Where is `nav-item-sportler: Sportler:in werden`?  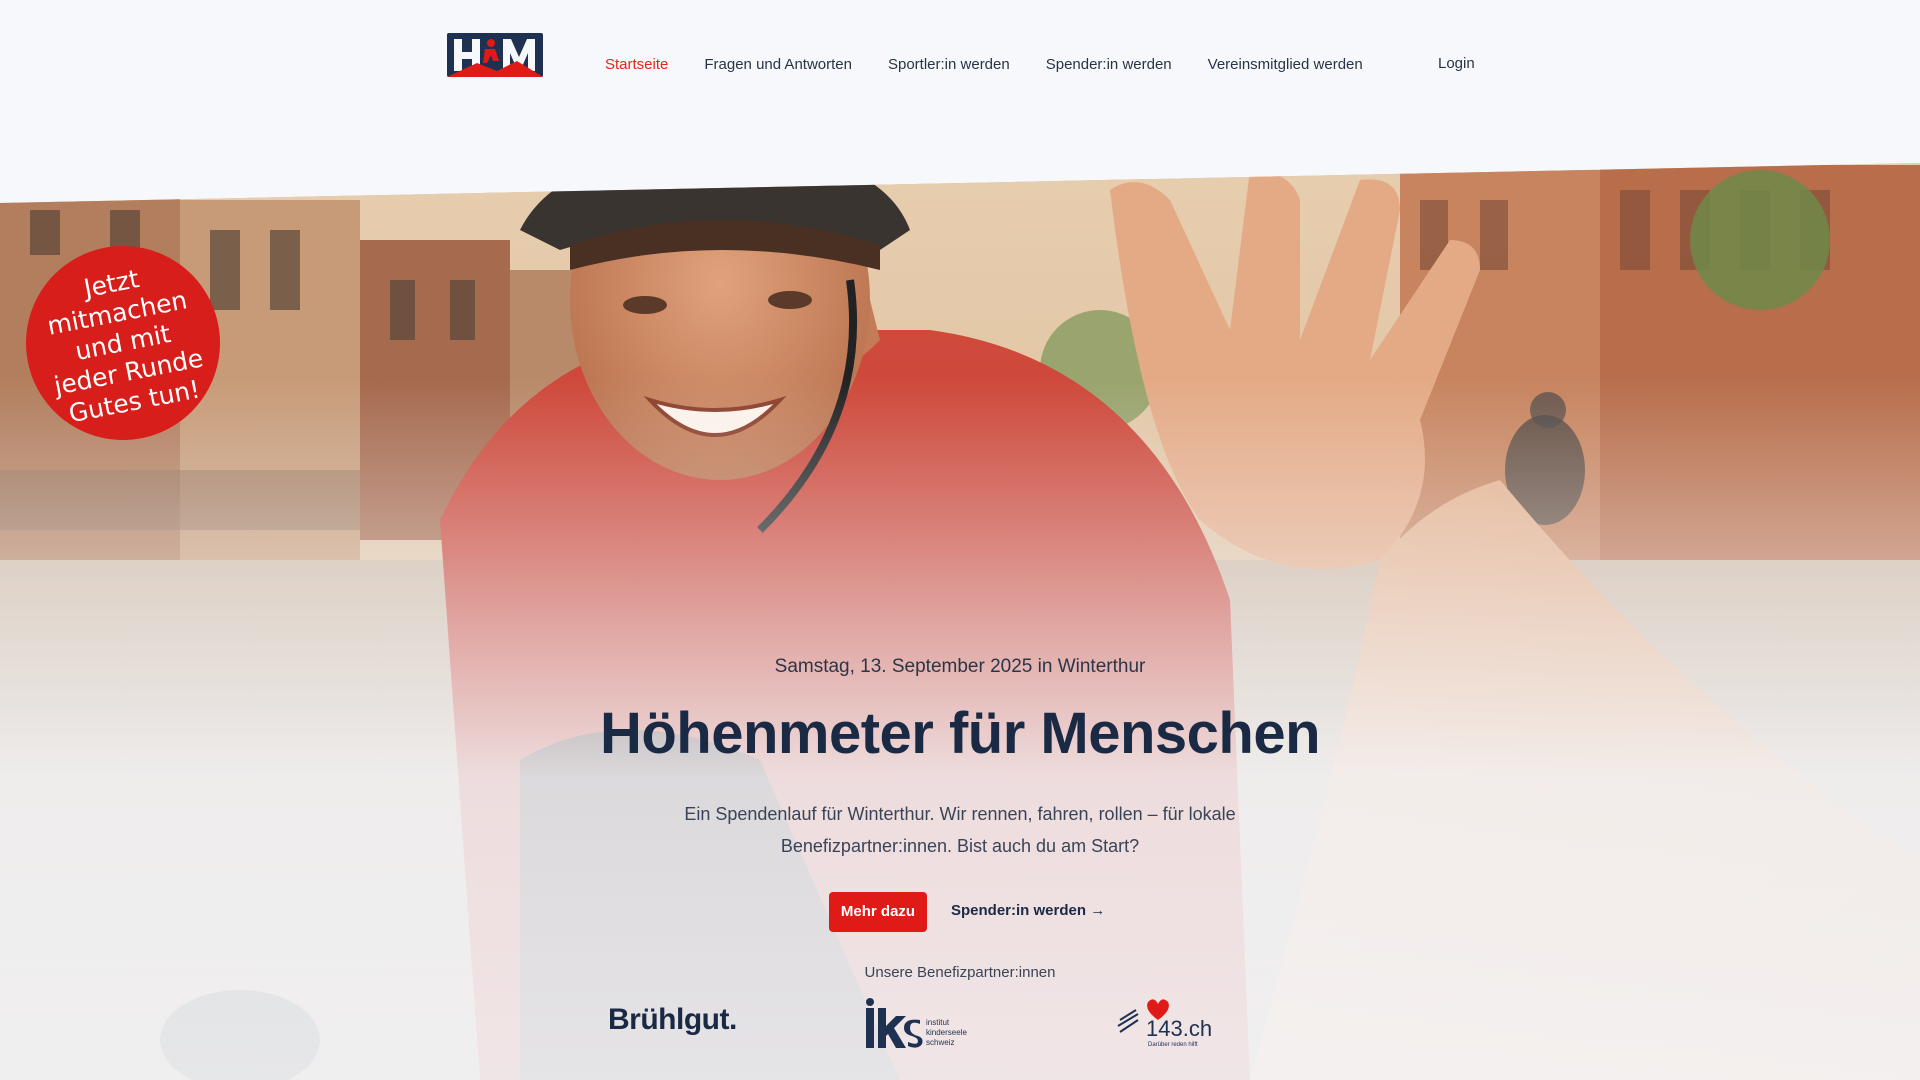 nav-item-sportler: Sportler:in werden is located at coordinates (949, 64).